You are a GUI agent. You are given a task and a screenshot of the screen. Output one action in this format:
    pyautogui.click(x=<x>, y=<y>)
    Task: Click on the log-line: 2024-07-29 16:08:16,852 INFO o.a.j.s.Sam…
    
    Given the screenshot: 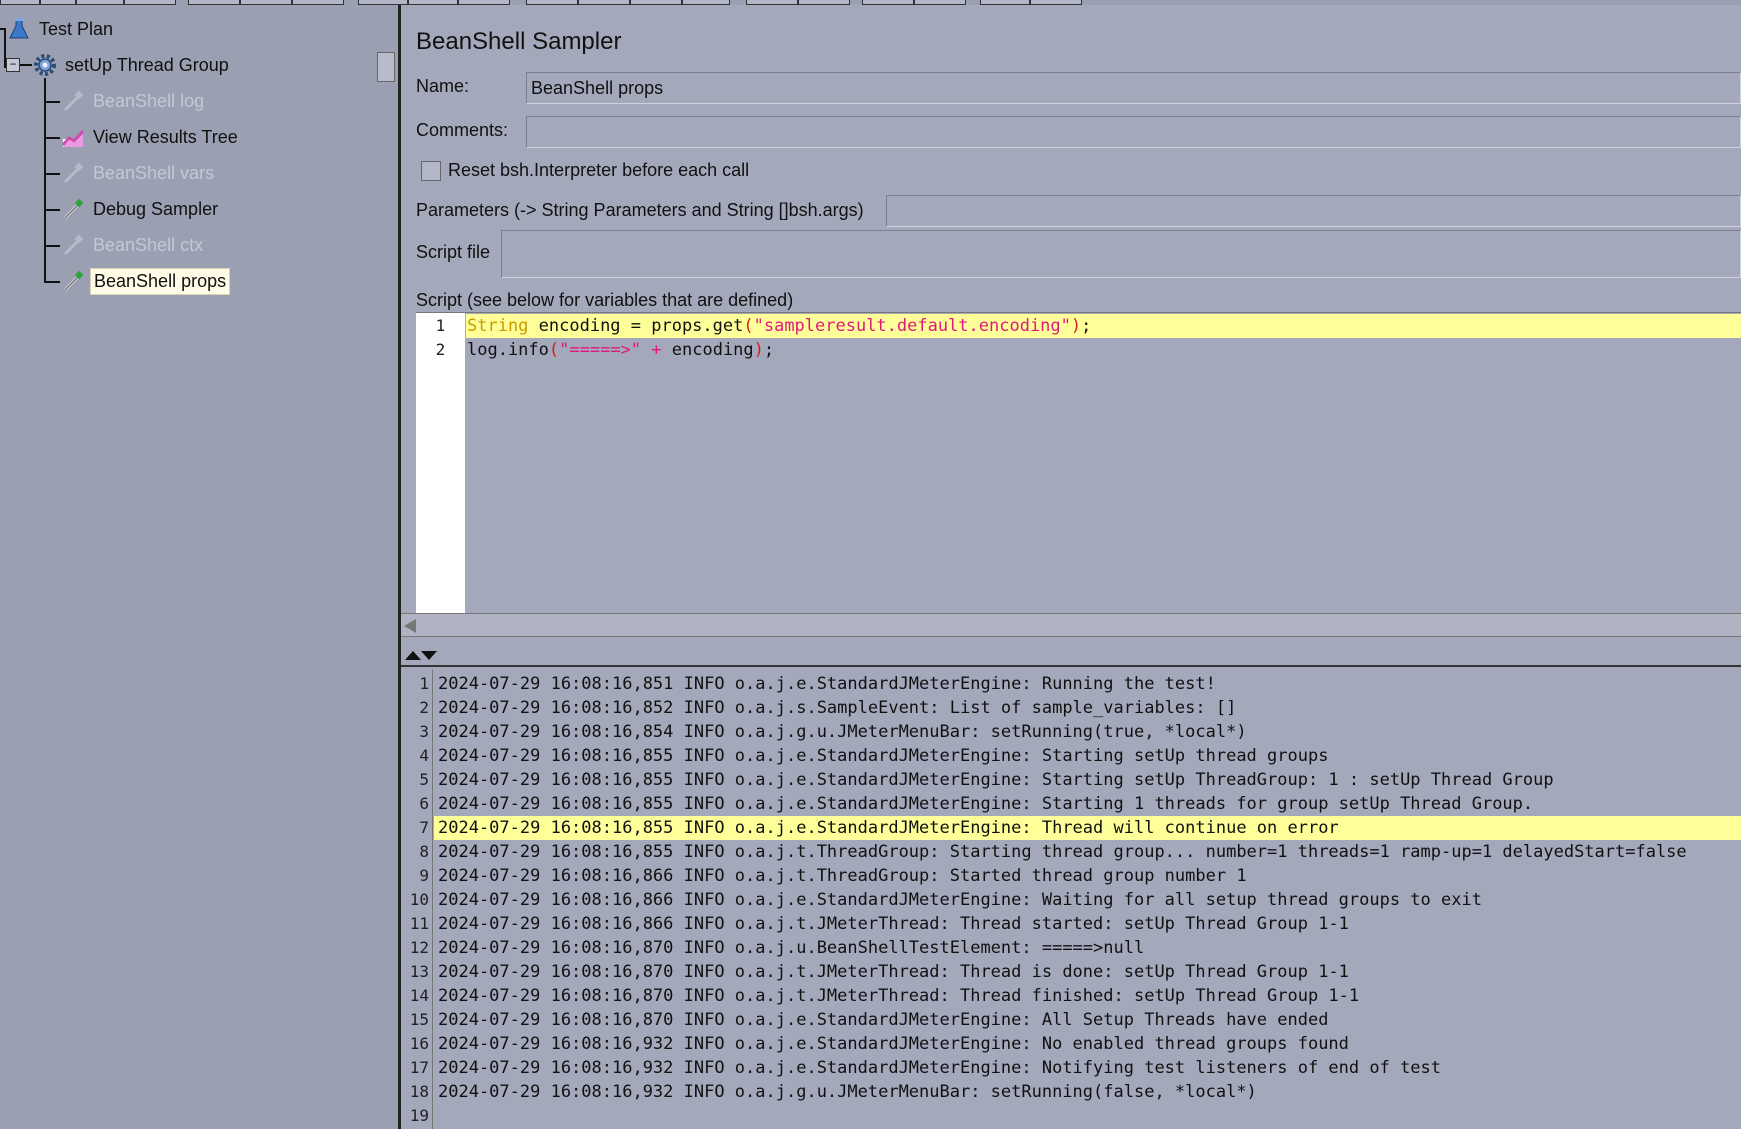 What is the action you would take?
    pyautogui.click(x=1087, y=708)
    